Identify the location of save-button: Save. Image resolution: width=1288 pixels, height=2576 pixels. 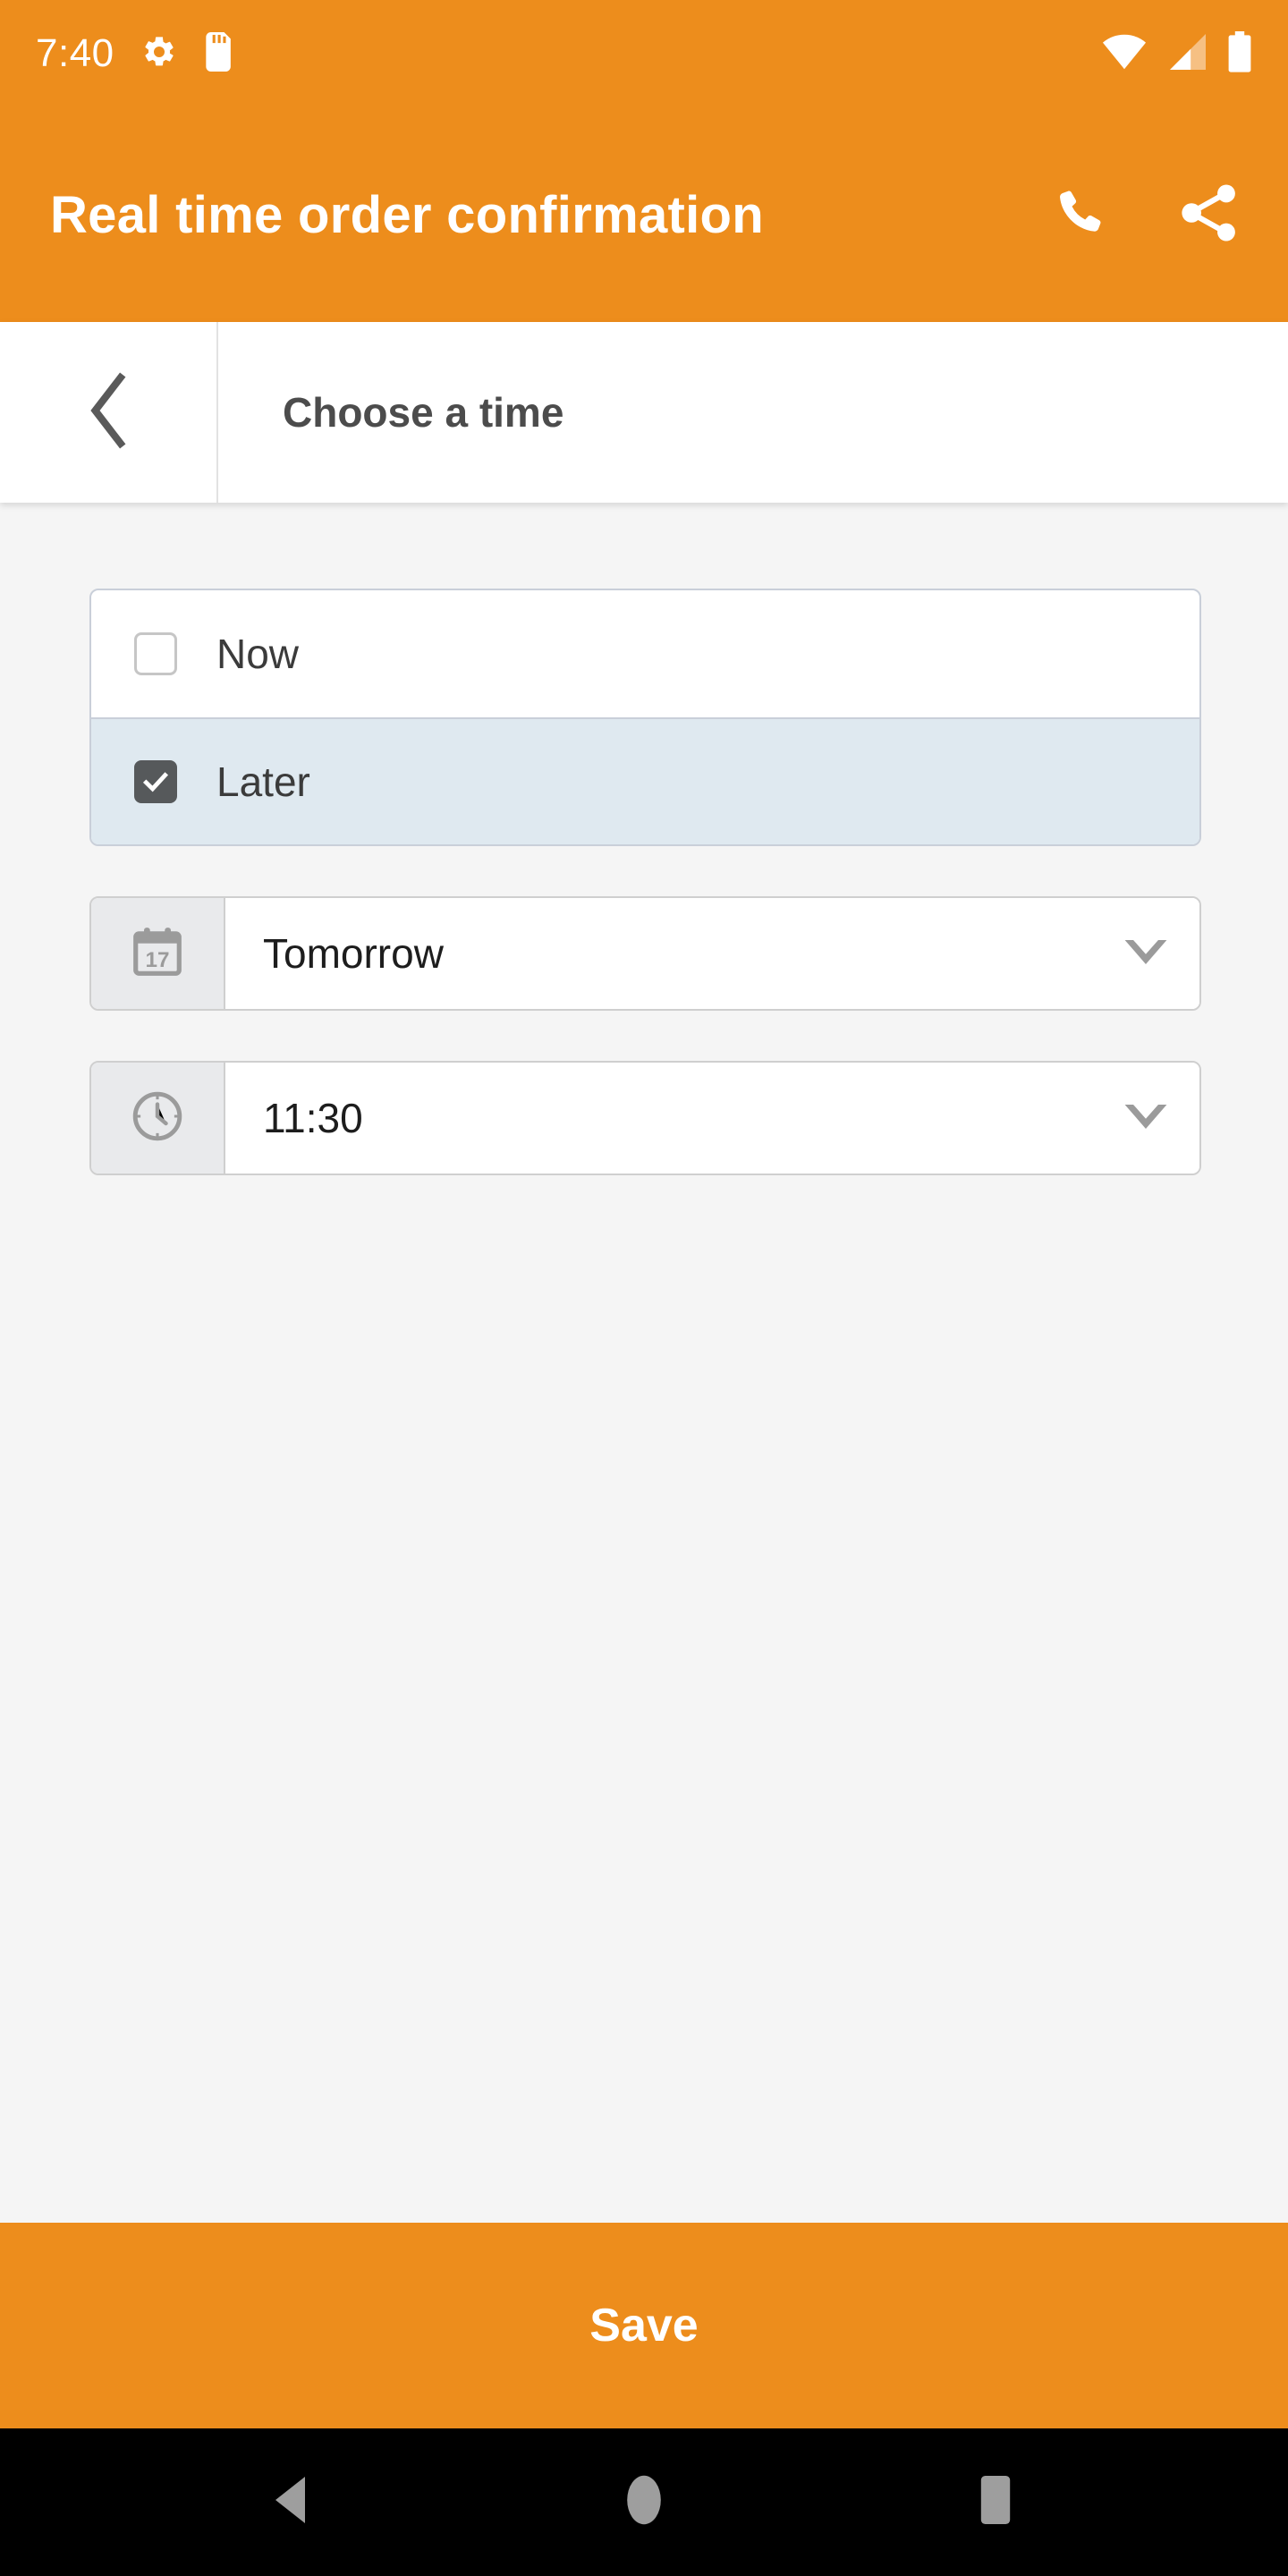
(644, 2325).